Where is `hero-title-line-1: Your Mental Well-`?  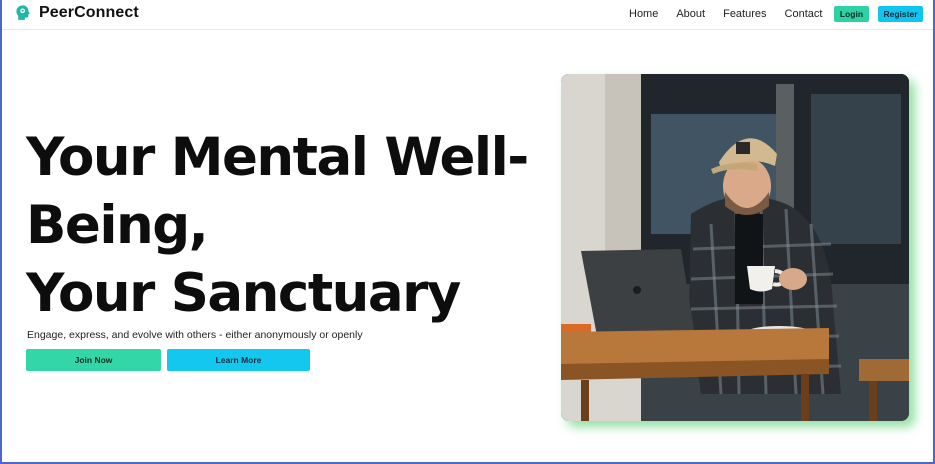 hero-title-line-1: Your Mental Well- is located at coordinates (277, 157).